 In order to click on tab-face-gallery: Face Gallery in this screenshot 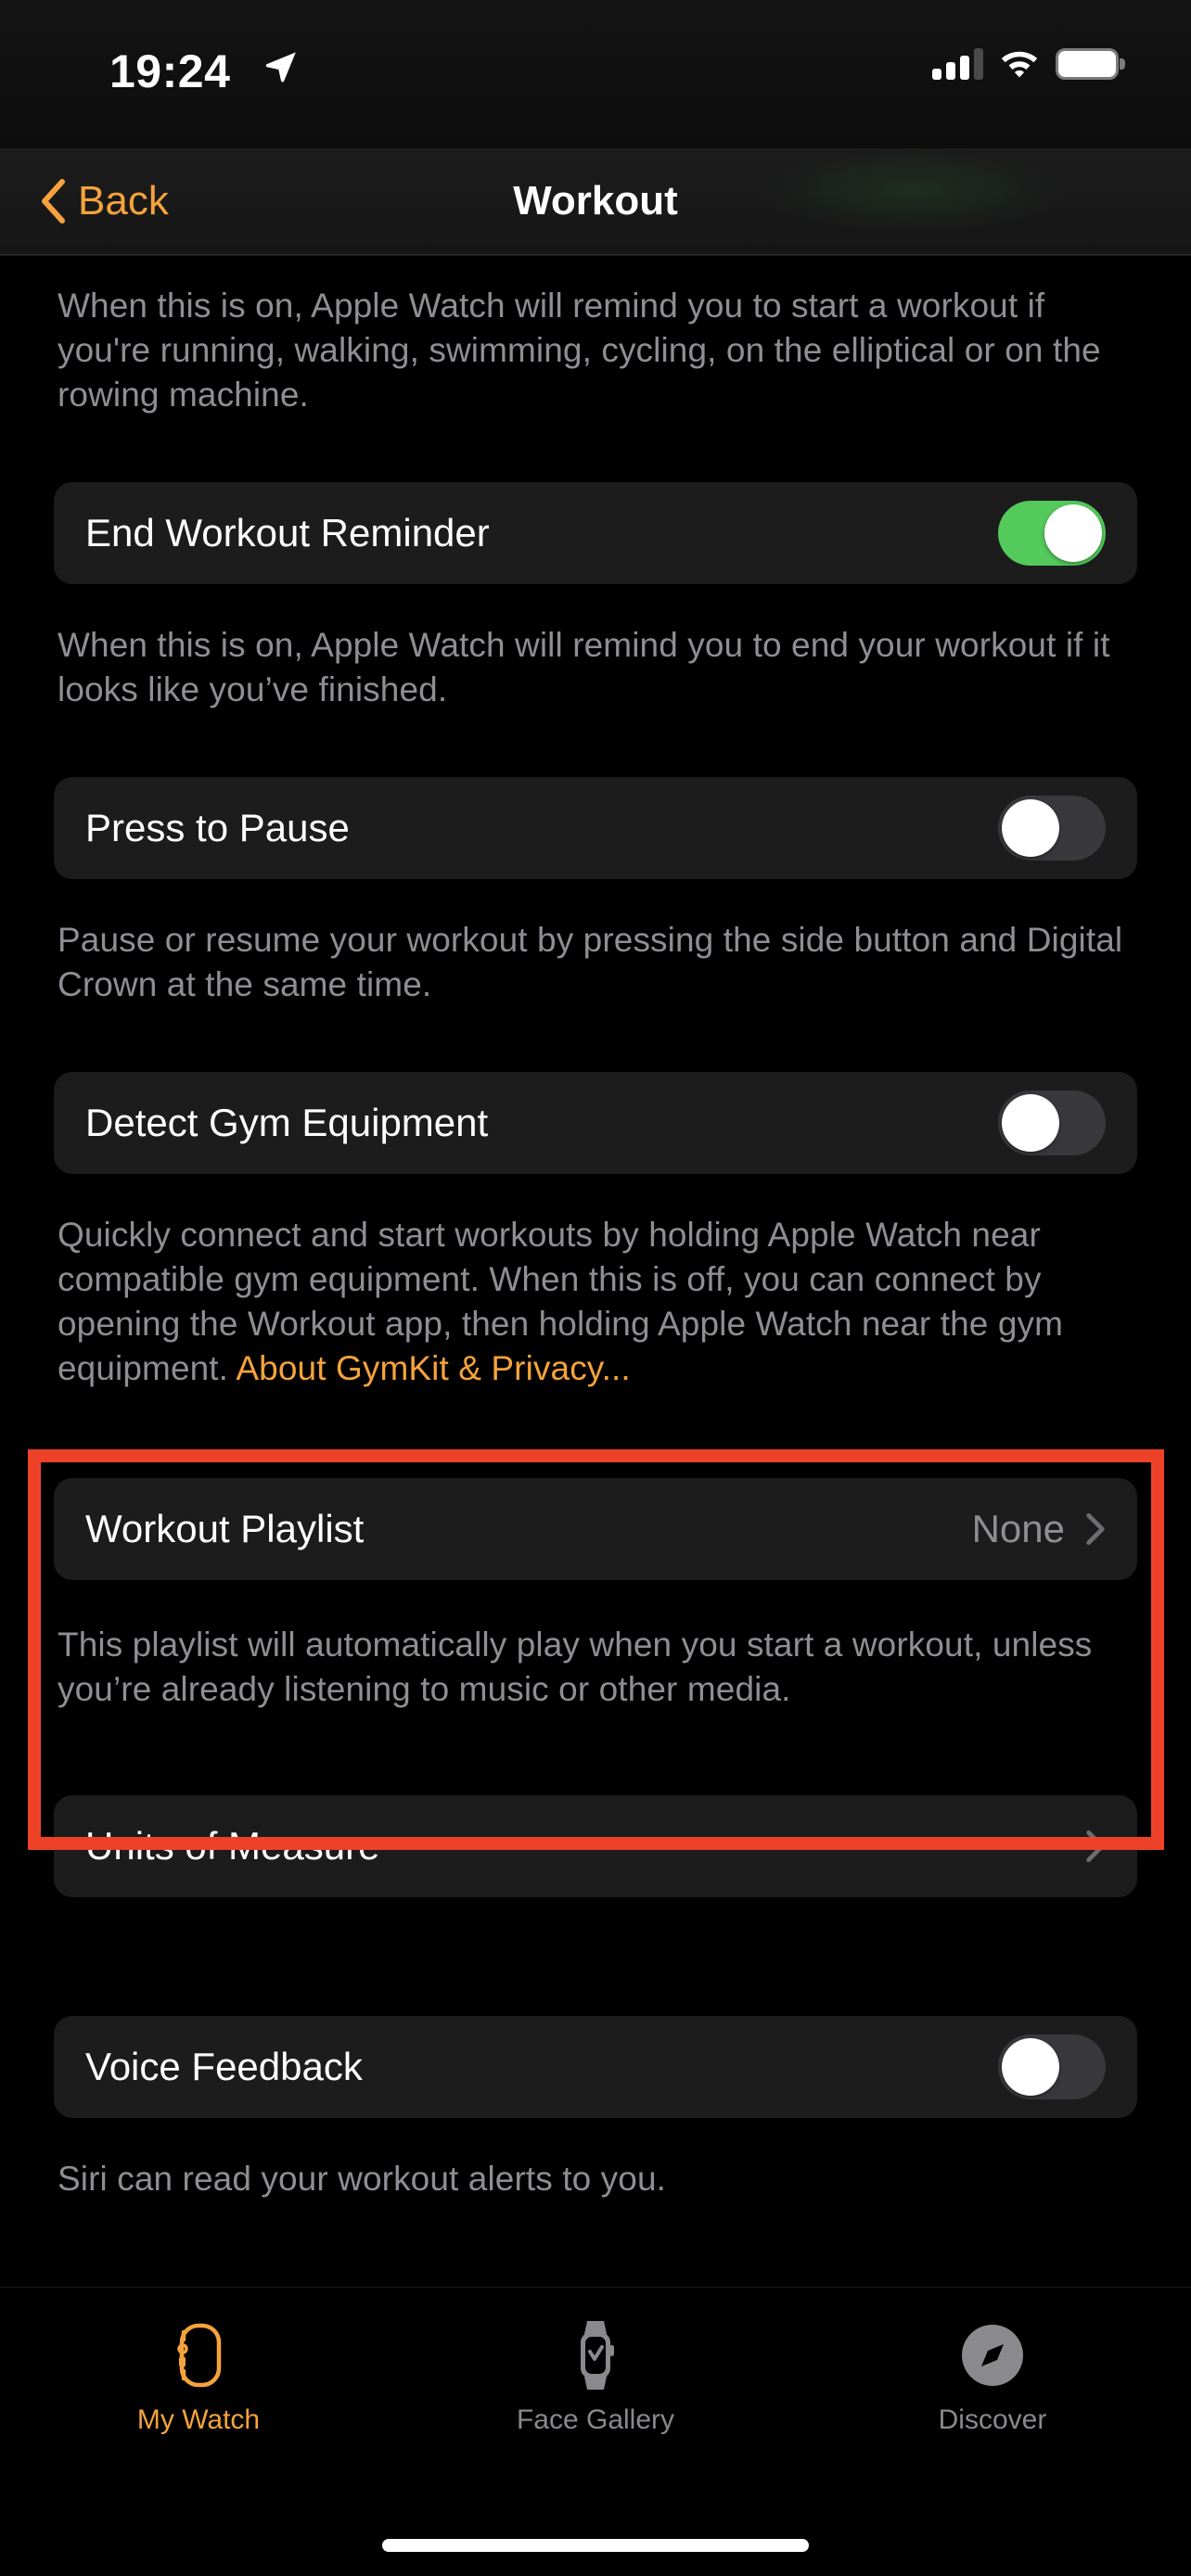, I will do `click(595, 2378)`.